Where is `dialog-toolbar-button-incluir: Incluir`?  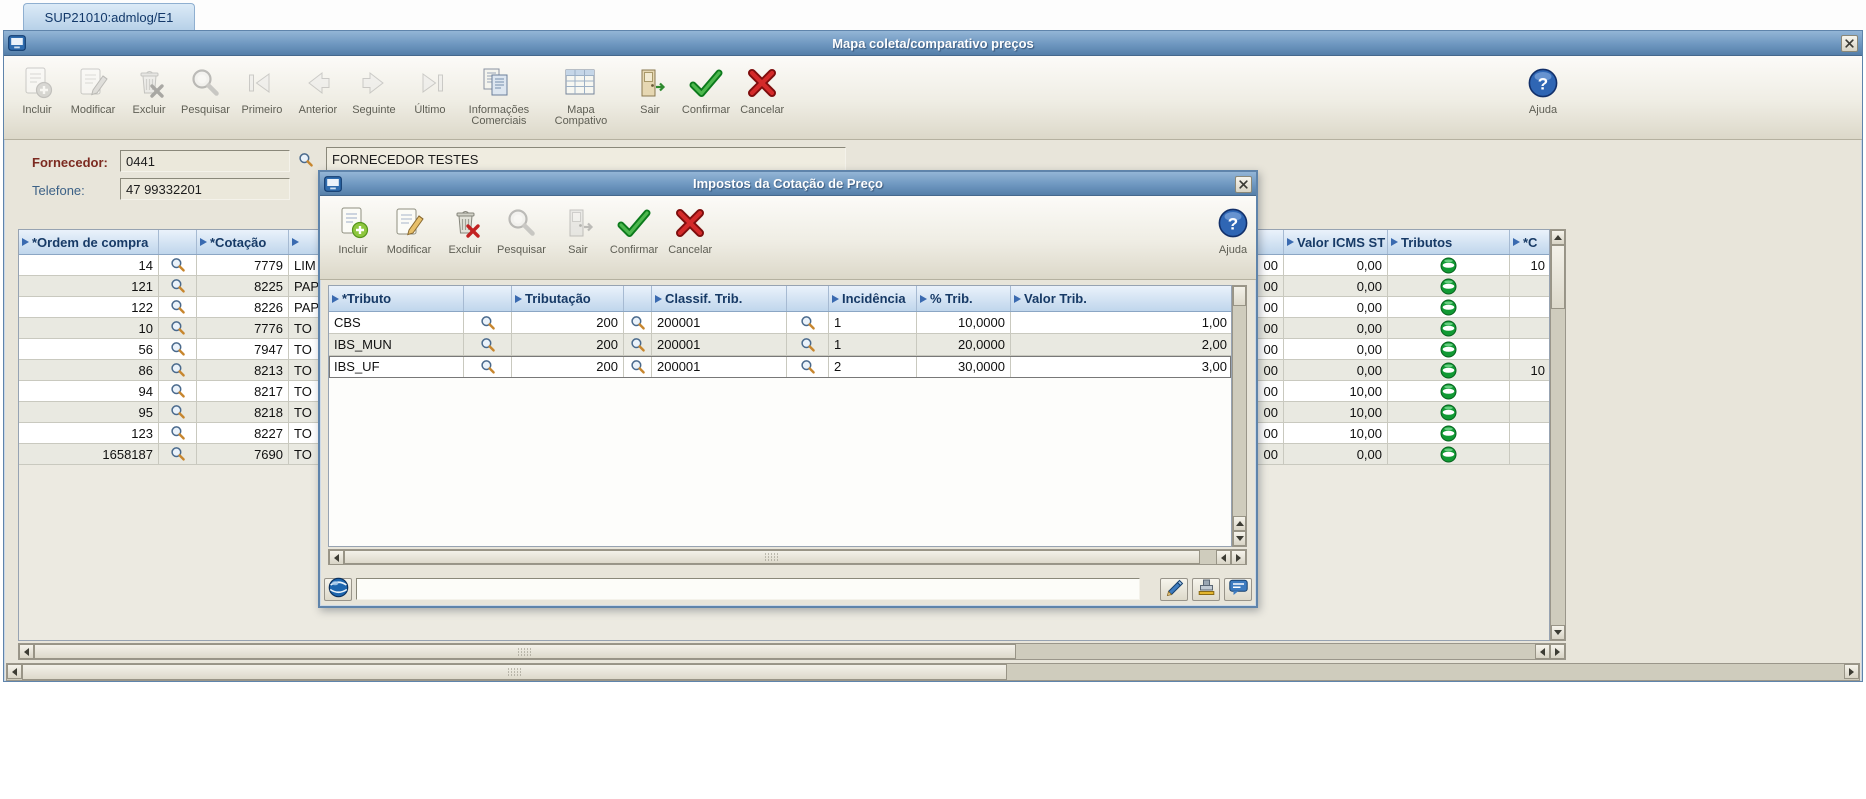
dialog-toolbar-button-incluir: Incluir is located at coordinates (353, 229).